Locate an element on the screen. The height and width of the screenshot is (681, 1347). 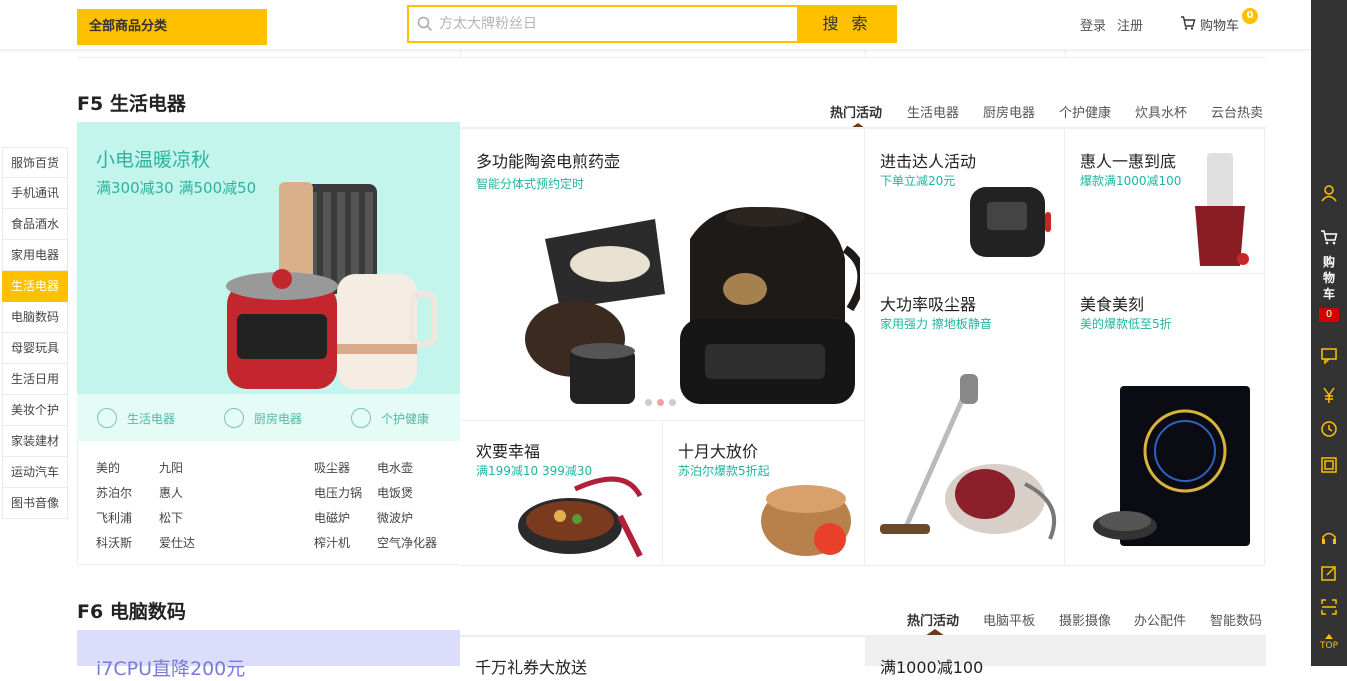
sidebar-cart-label: 购 物 车 is located at coordinates (1329, 278).